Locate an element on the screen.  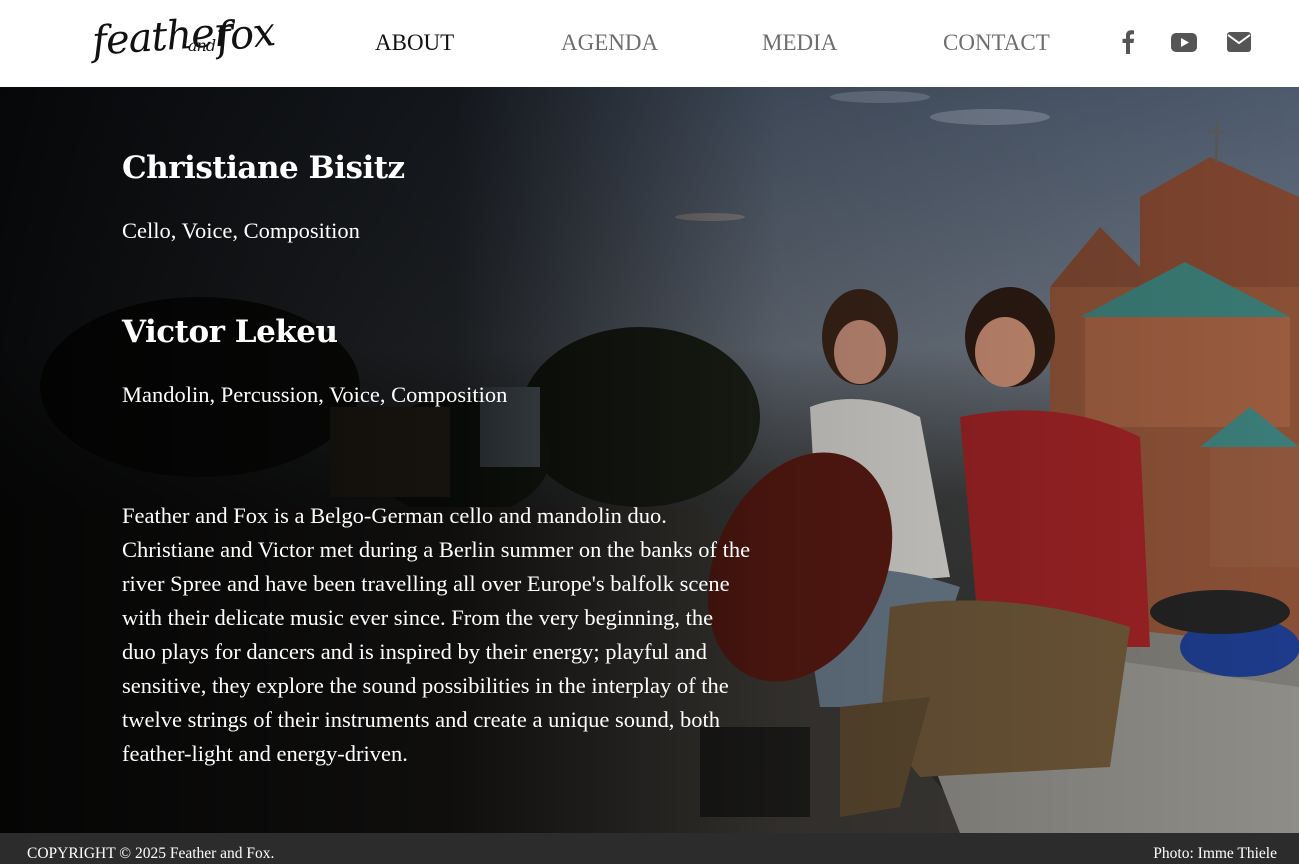
copyright-text: COPYRIGHT © 2025 Feather and Fox. is located at coordinates (151, 853).